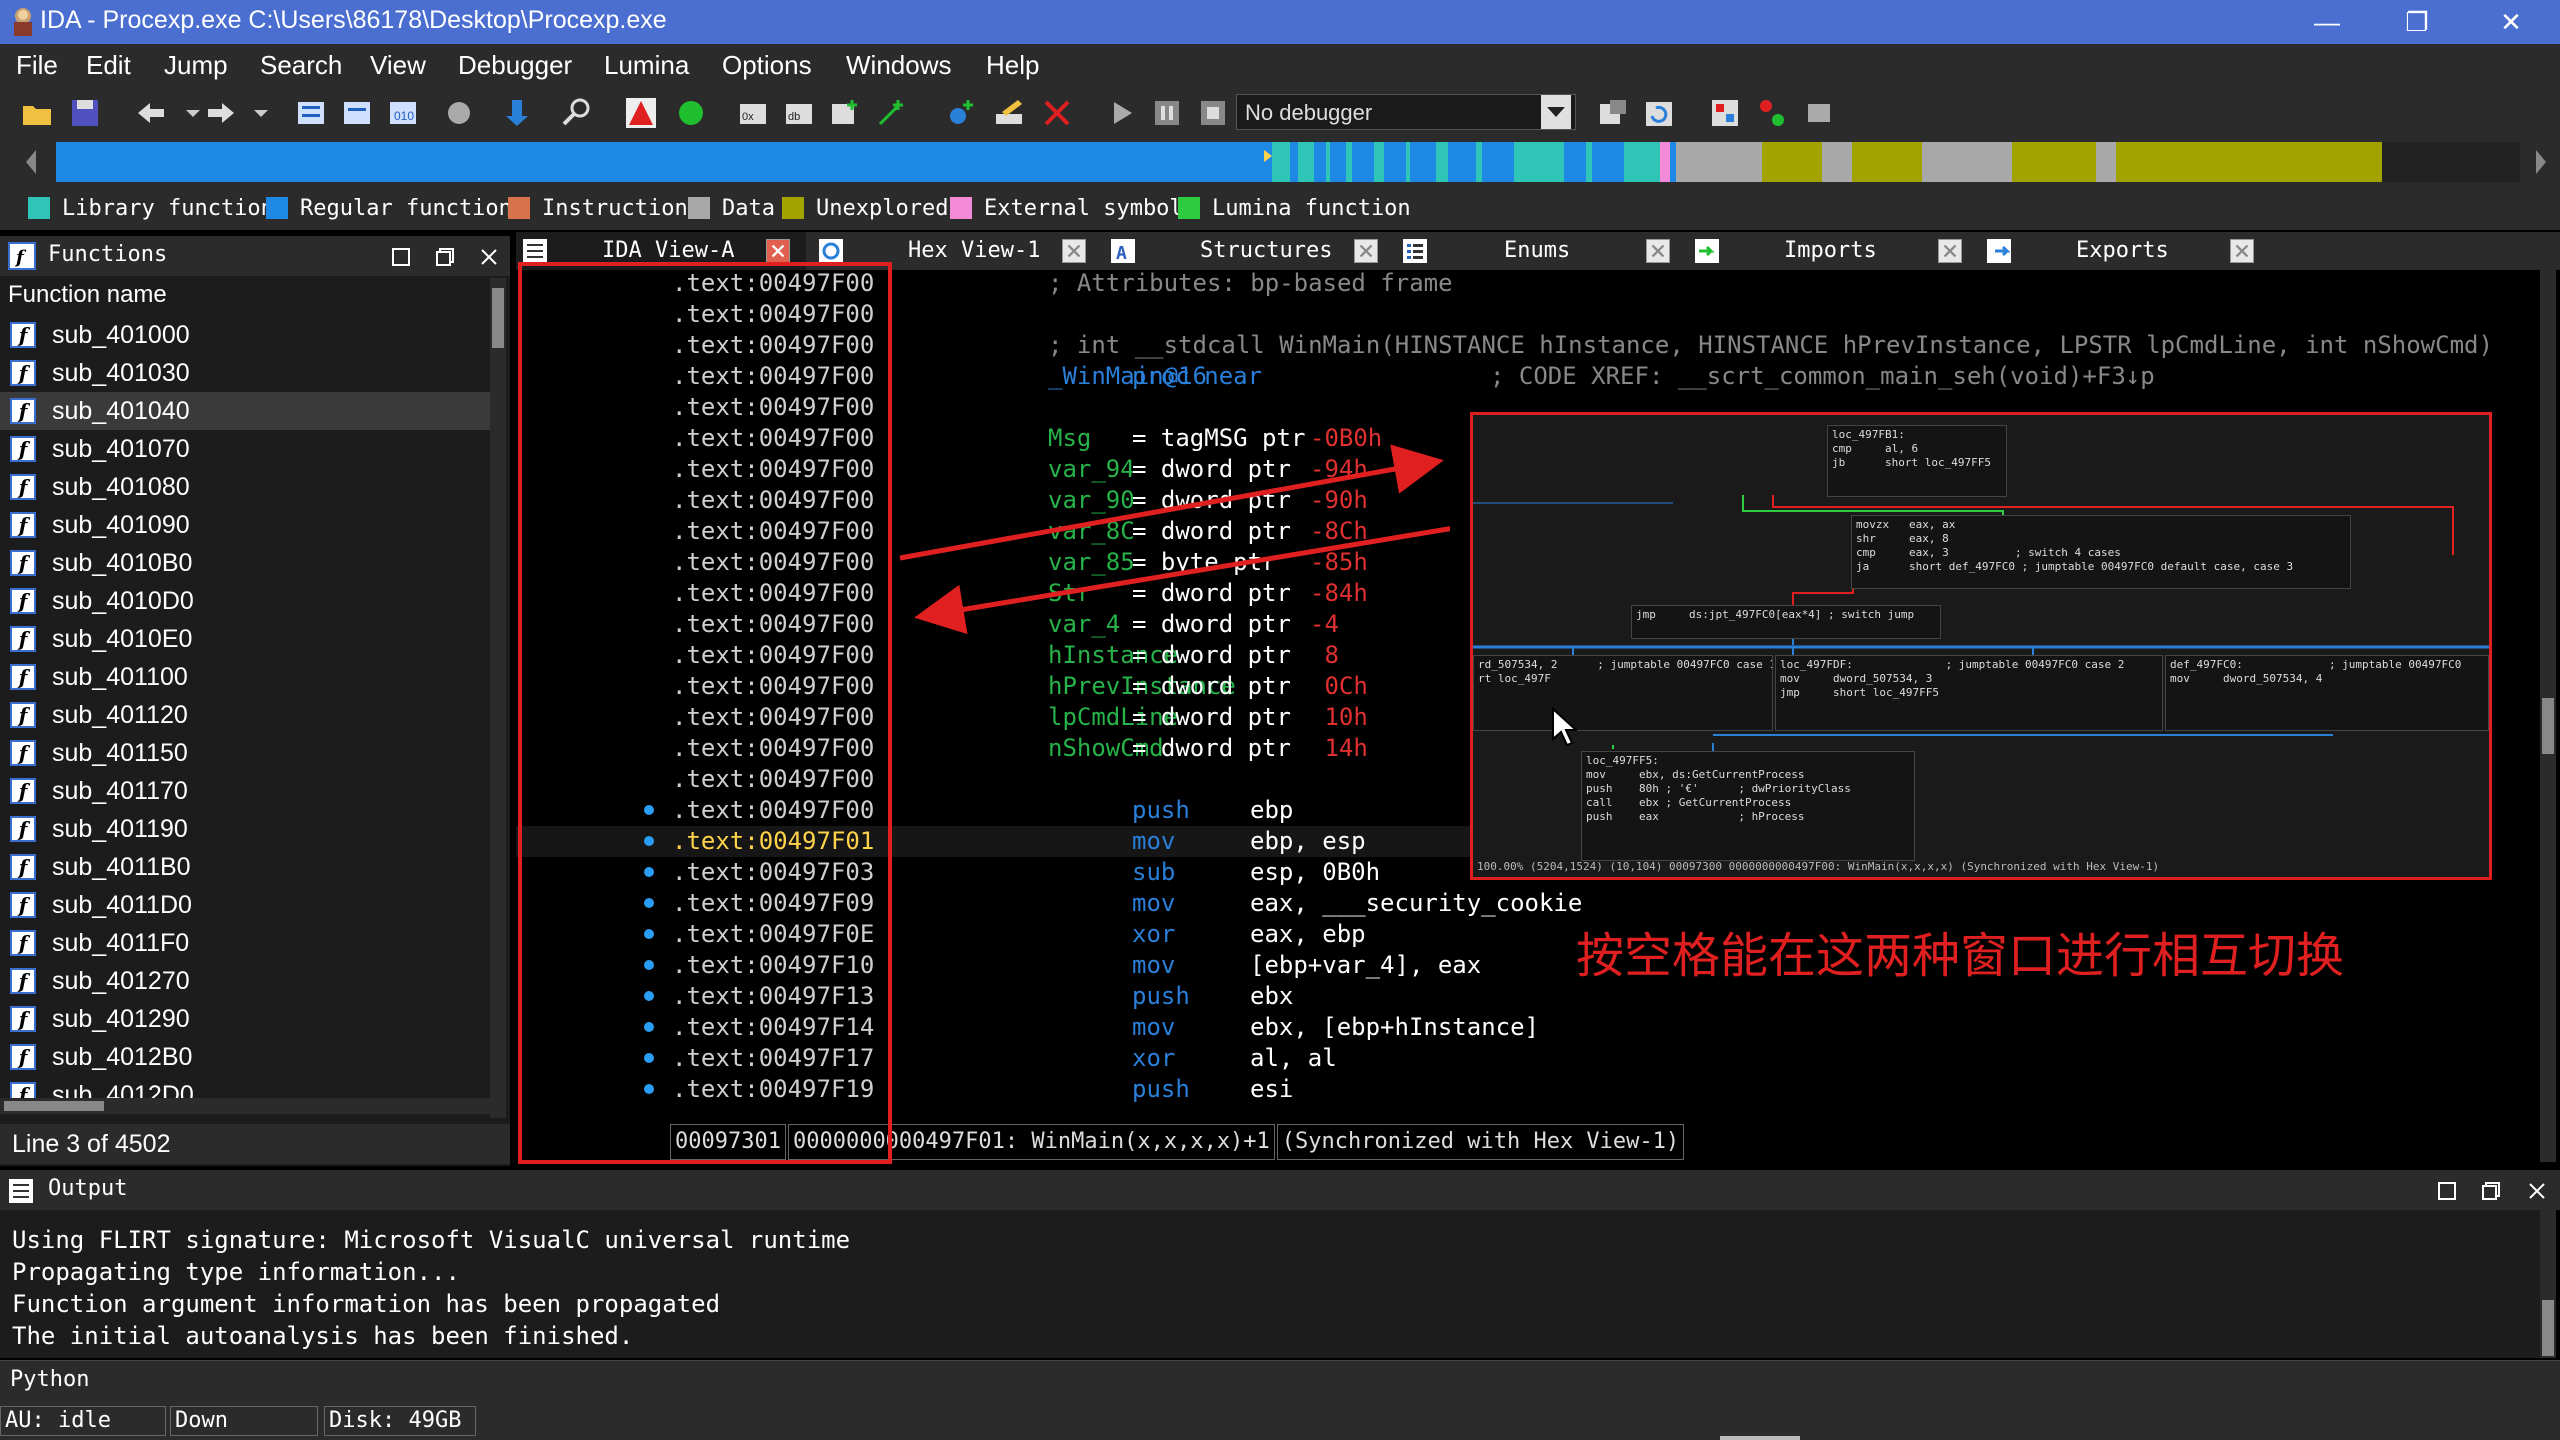  I want to click on disassembly-scrollbar, so click(2548, 716).